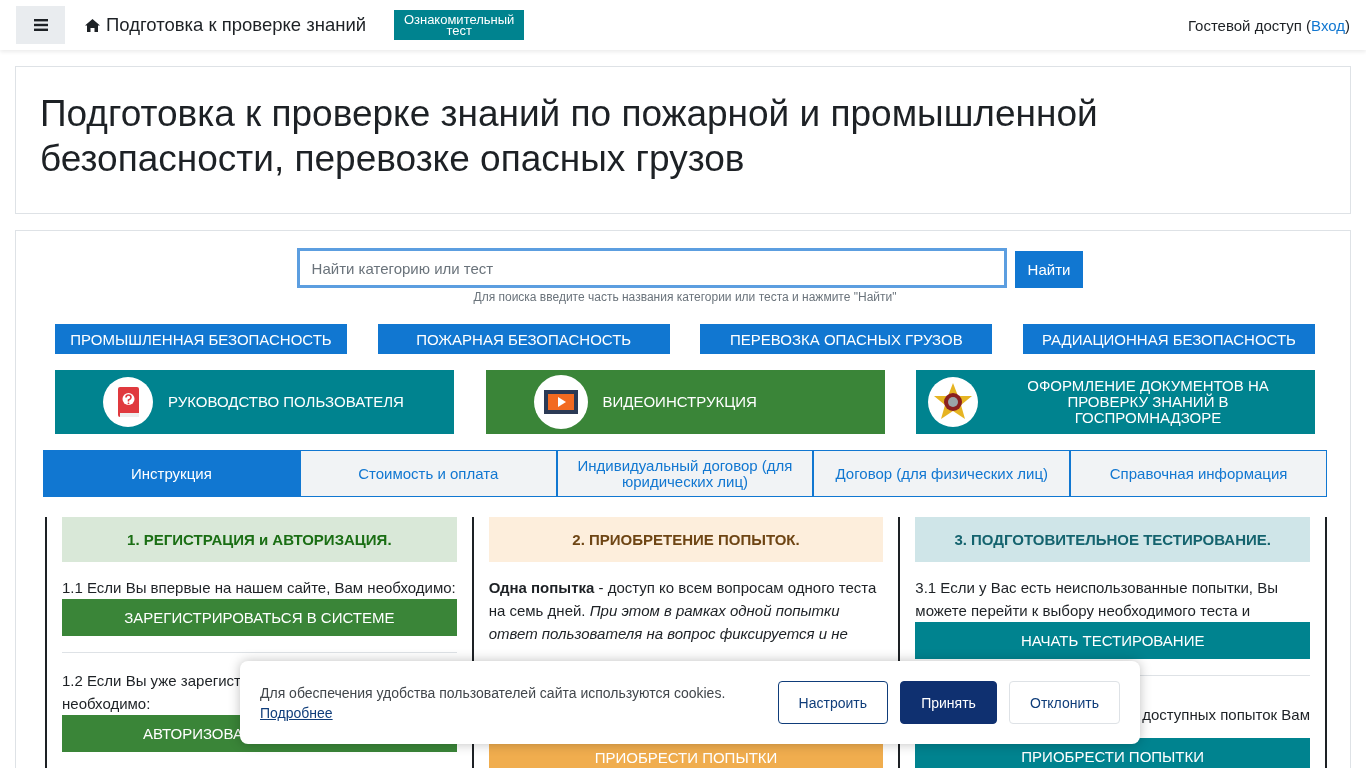 The width and height of the screenshot is (1366, 768). What do you see at coordinates (459, 25) in the screenshot?
I see `demo-badge: Ознакомительный тест` at bounding box center [459, 25].